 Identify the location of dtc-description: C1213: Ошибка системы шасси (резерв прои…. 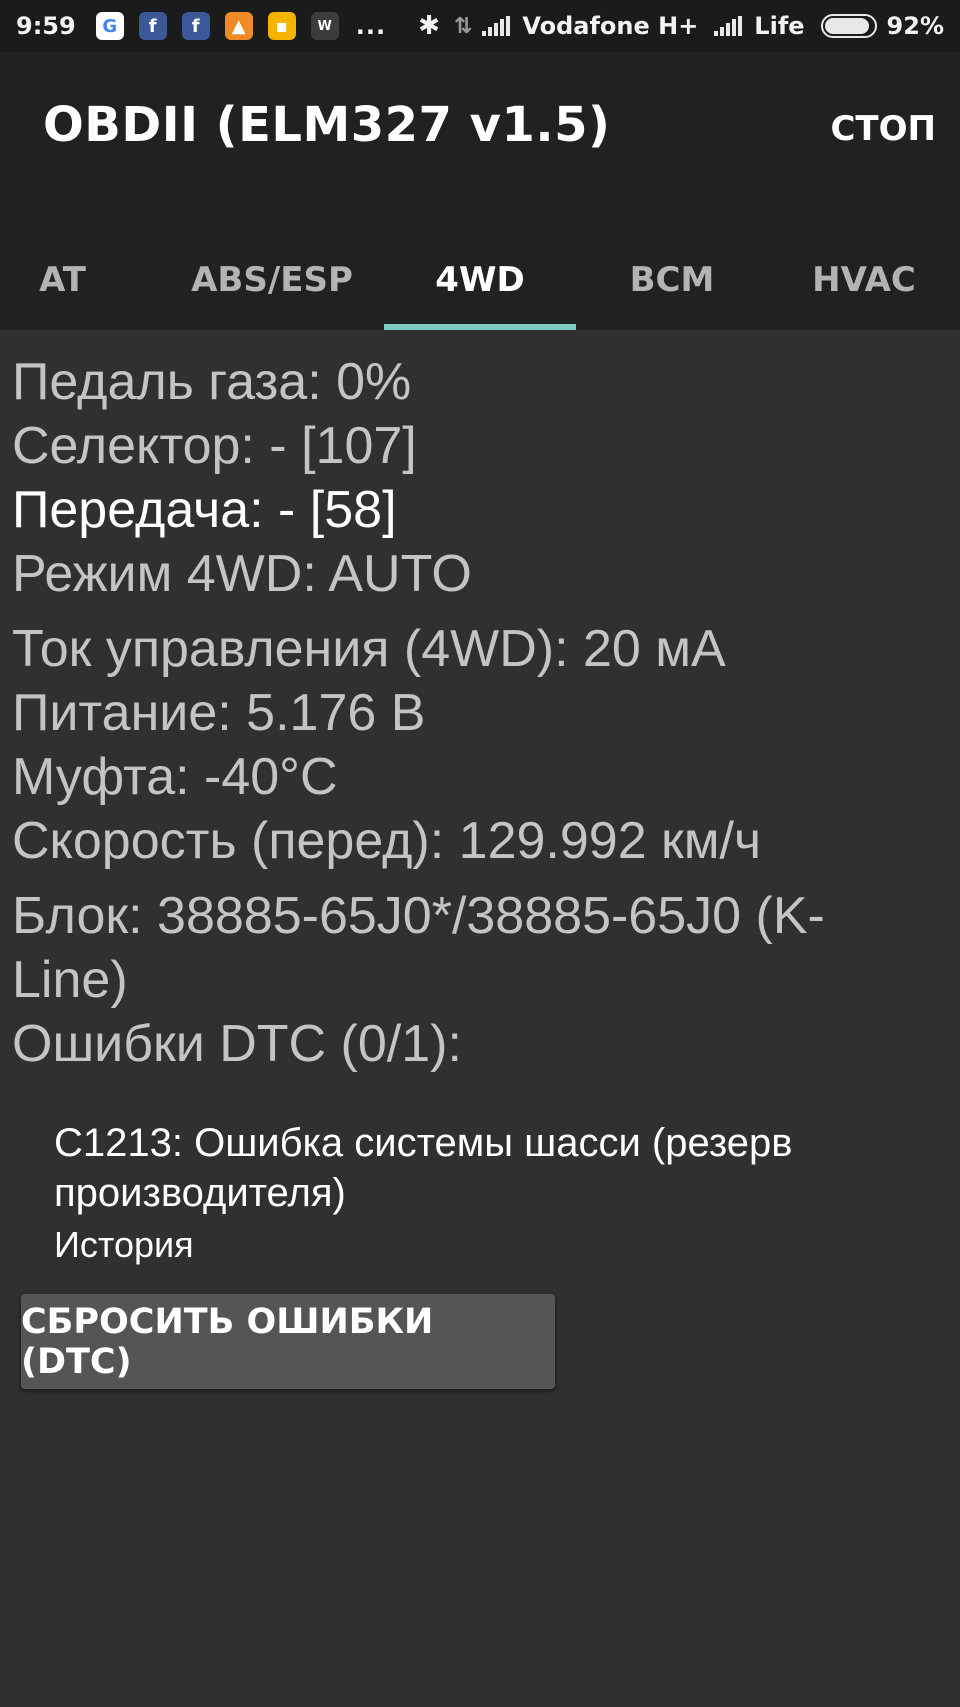
(423, 1168).